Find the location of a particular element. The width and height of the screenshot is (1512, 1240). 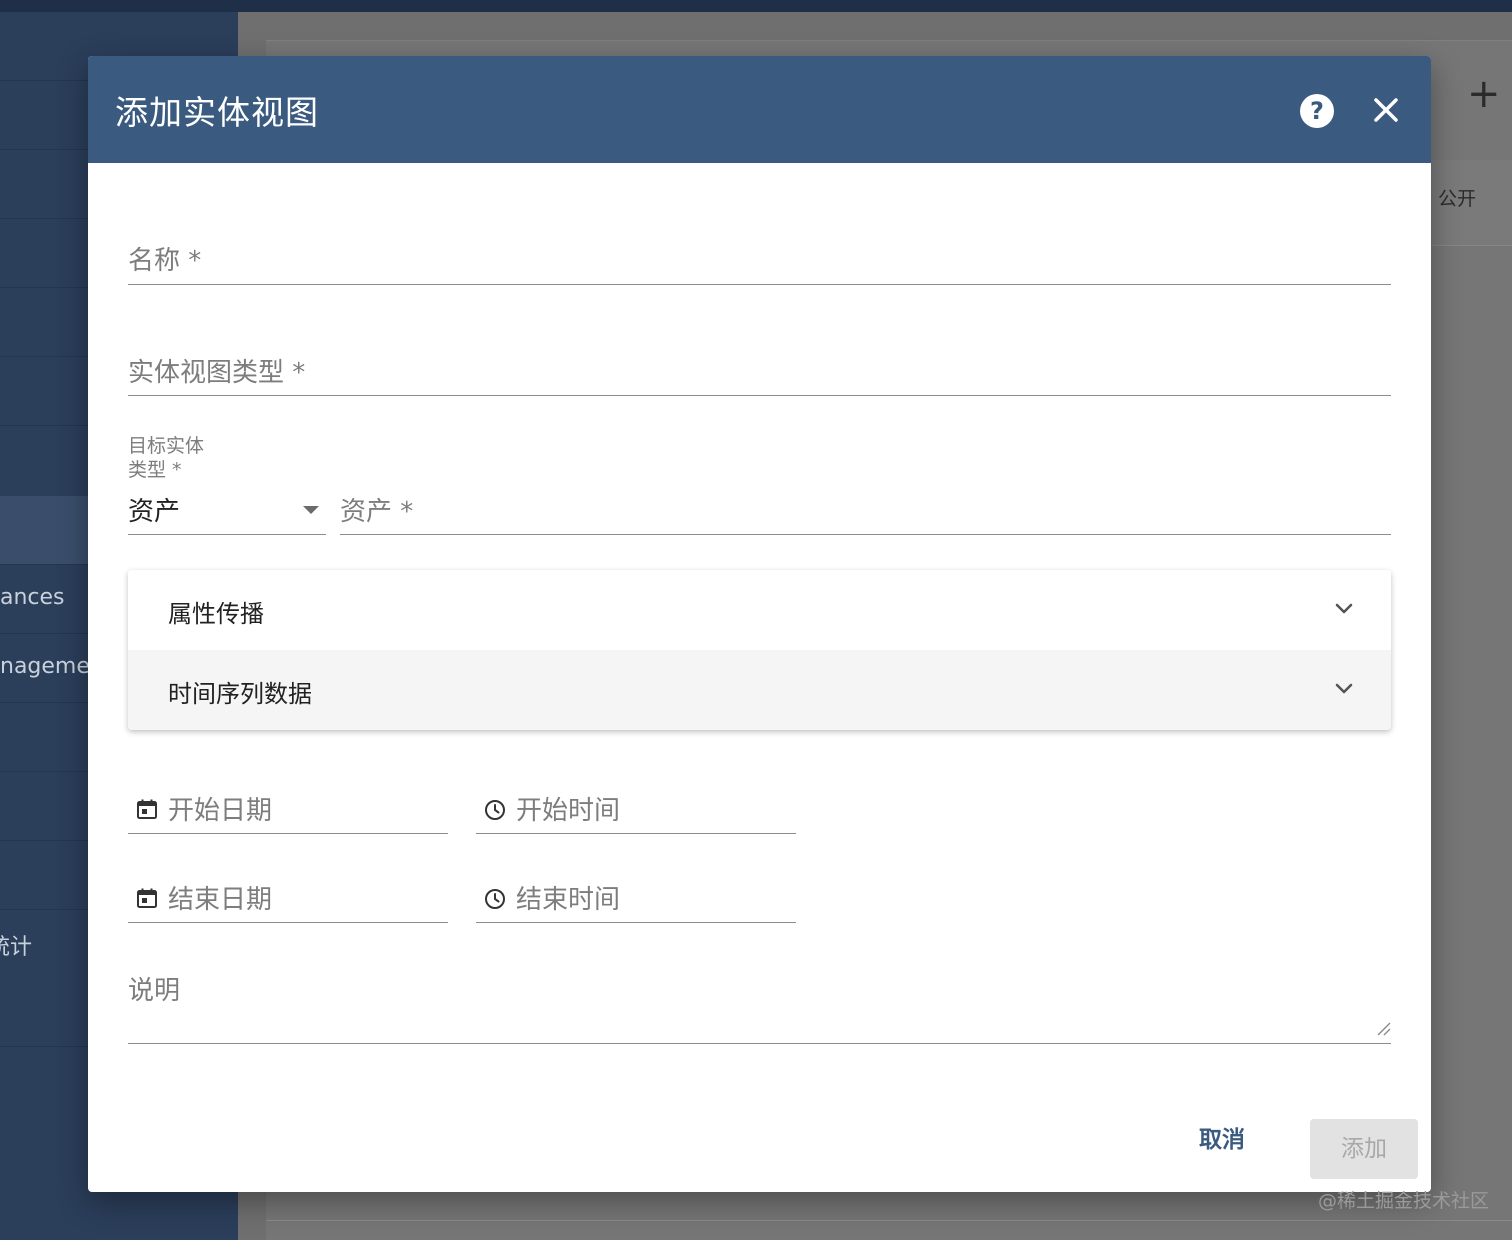

target-entity-type-underline is located at coordinates (227, 534).